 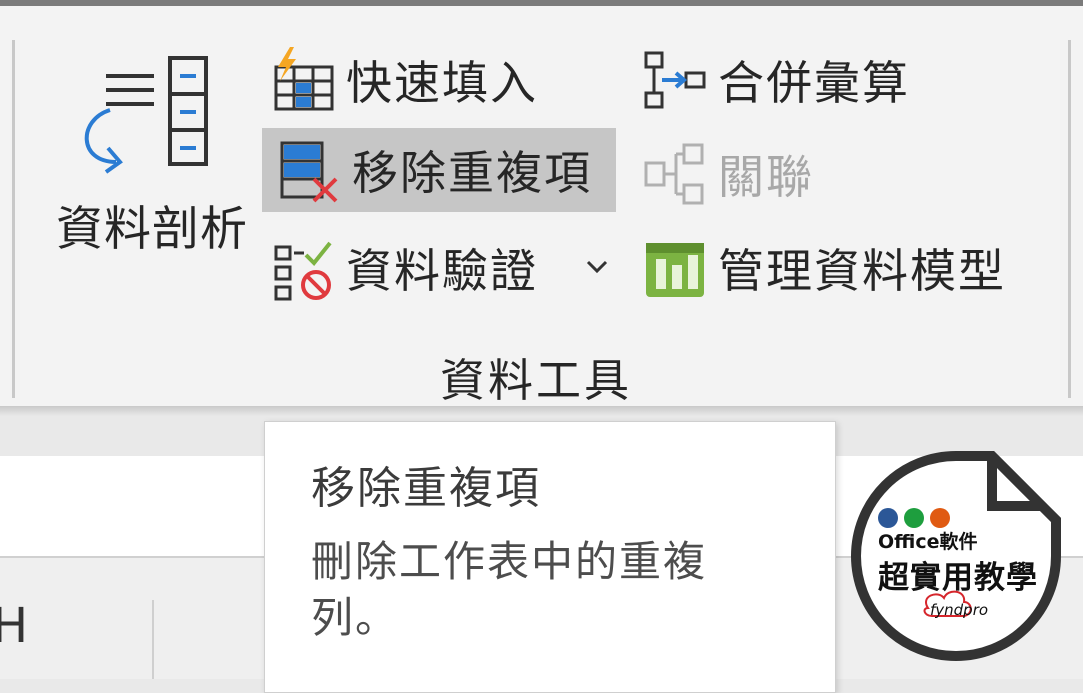 What do you see at coordinates (303, 271) in the screenshot?
I see `data-validation-icon` at bounding box center [303, 271].